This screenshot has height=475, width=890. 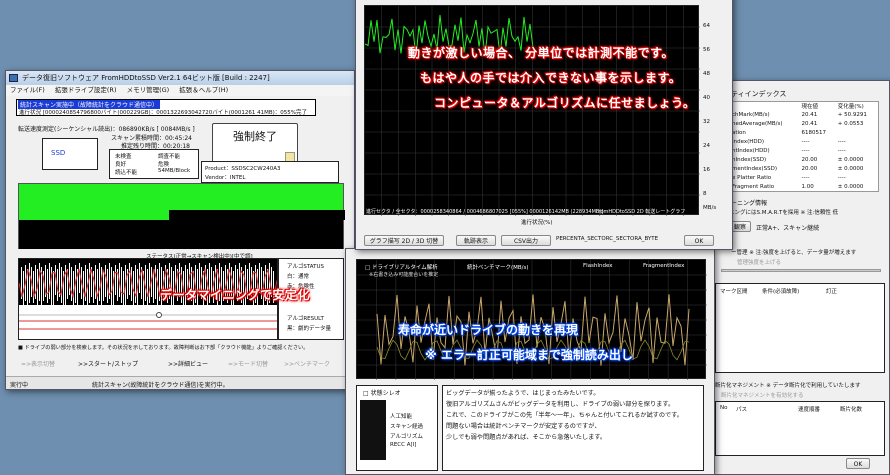 I want to click on stats-cell: hIndex(SSD), so click(x=749, y=160).